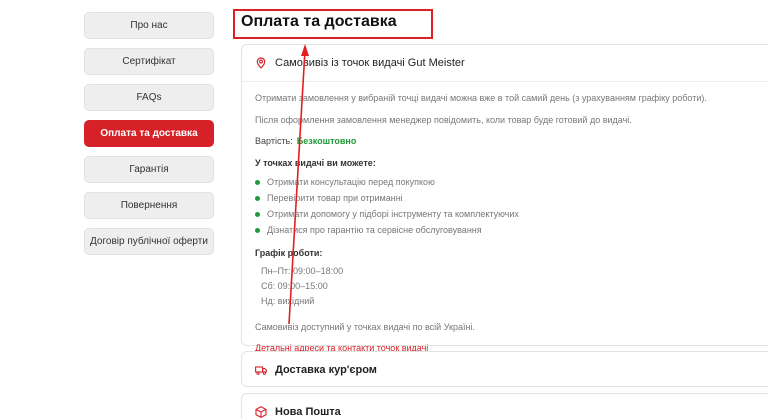 The image size is (768, 419). What do you see at coordinates (289, 253) in the screenshot?
I see `schedule-title: Графік роботи:` at bounding box center [289, 253].